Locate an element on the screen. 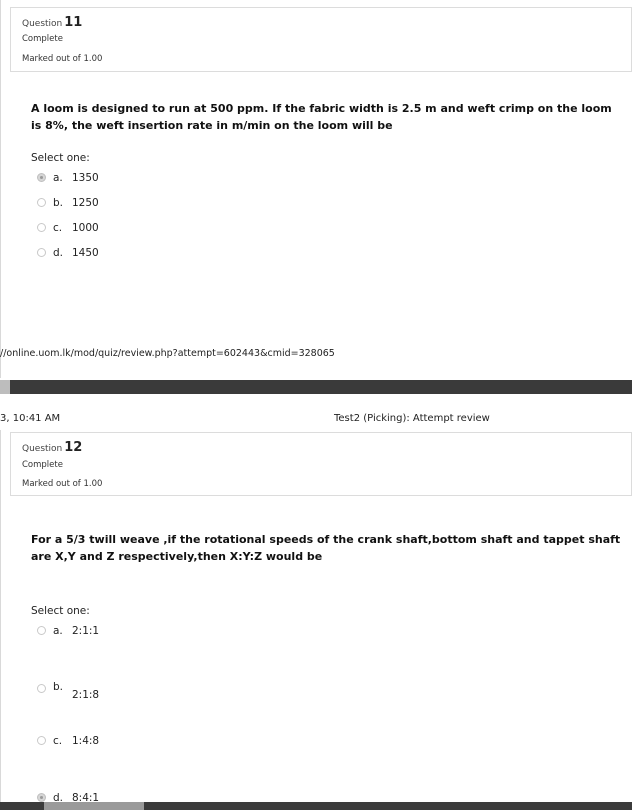  question-number: Question 12 is located at coordinates (52, 447).